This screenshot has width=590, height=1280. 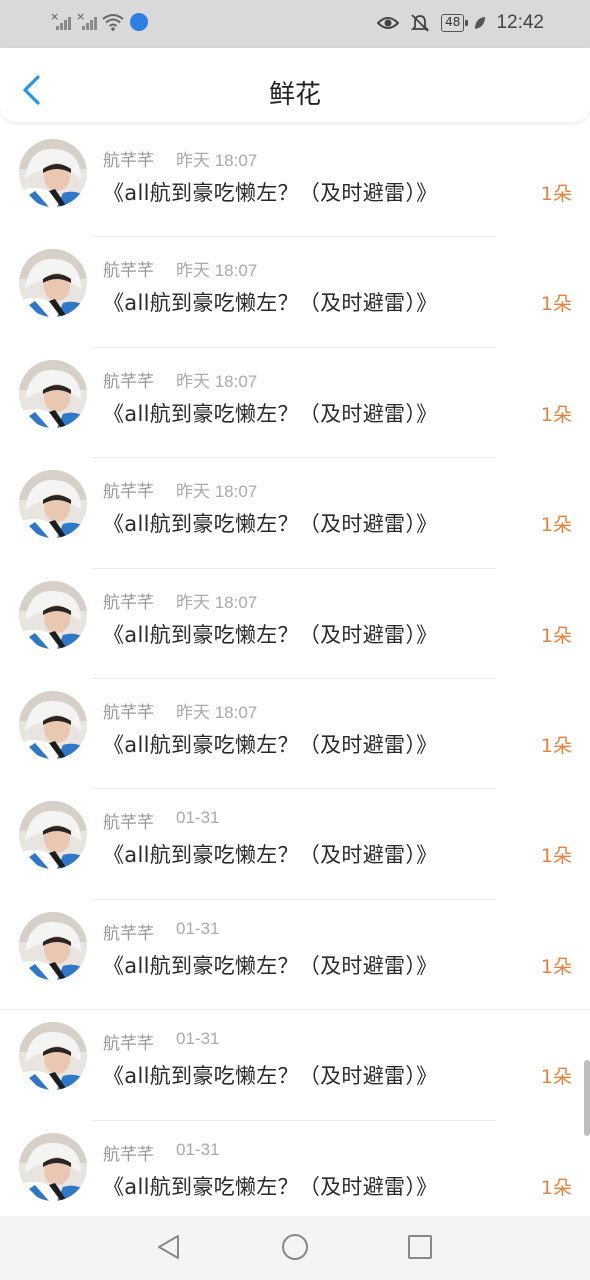 I want to click on page-title: 鲜花, so click(x=294, y=95).